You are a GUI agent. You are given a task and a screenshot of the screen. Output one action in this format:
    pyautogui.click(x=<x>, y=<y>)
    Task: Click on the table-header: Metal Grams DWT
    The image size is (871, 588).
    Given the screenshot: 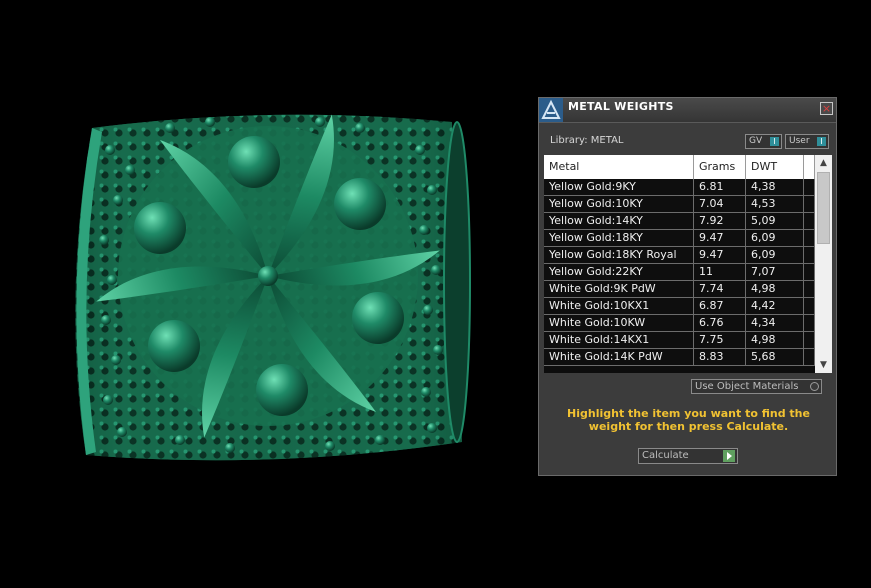 What is the action you would take?
    pyautogui.click(x=679, y=167)
    